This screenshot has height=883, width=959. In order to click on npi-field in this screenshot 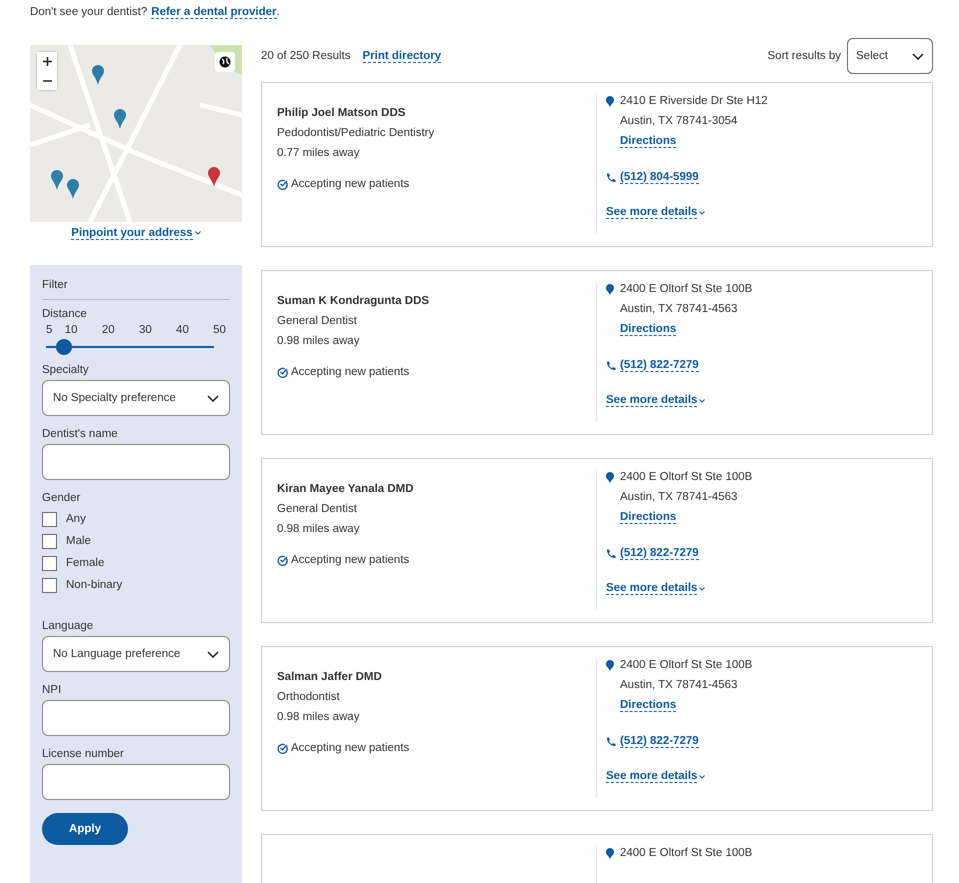, I will do `click(136, 718)`.